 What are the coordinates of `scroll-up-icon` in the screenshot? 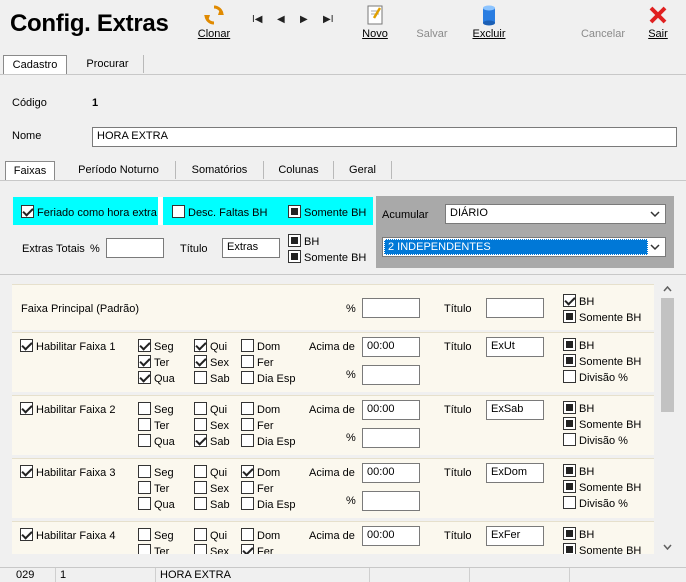 It's located at (667, 289).